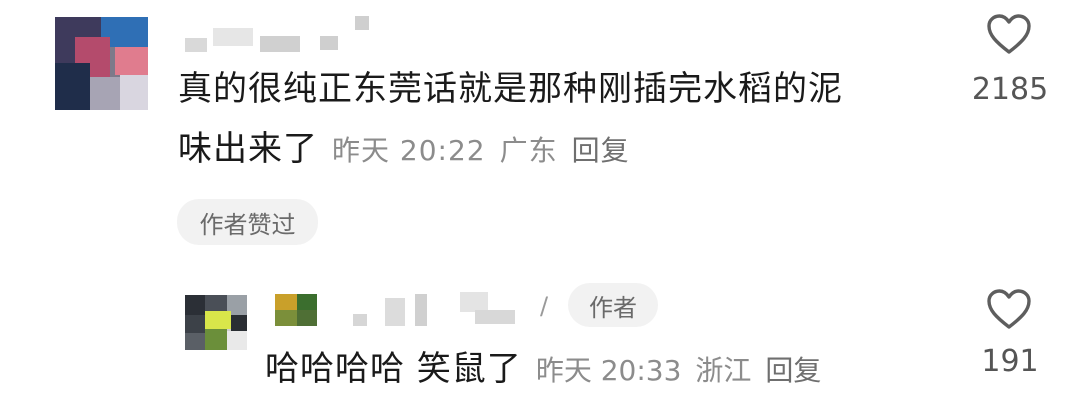 This screenshot has height=410, width=1080. Describe the element at coordinates (280, 36) in the screenshot. I see `username-blurred` at that location.